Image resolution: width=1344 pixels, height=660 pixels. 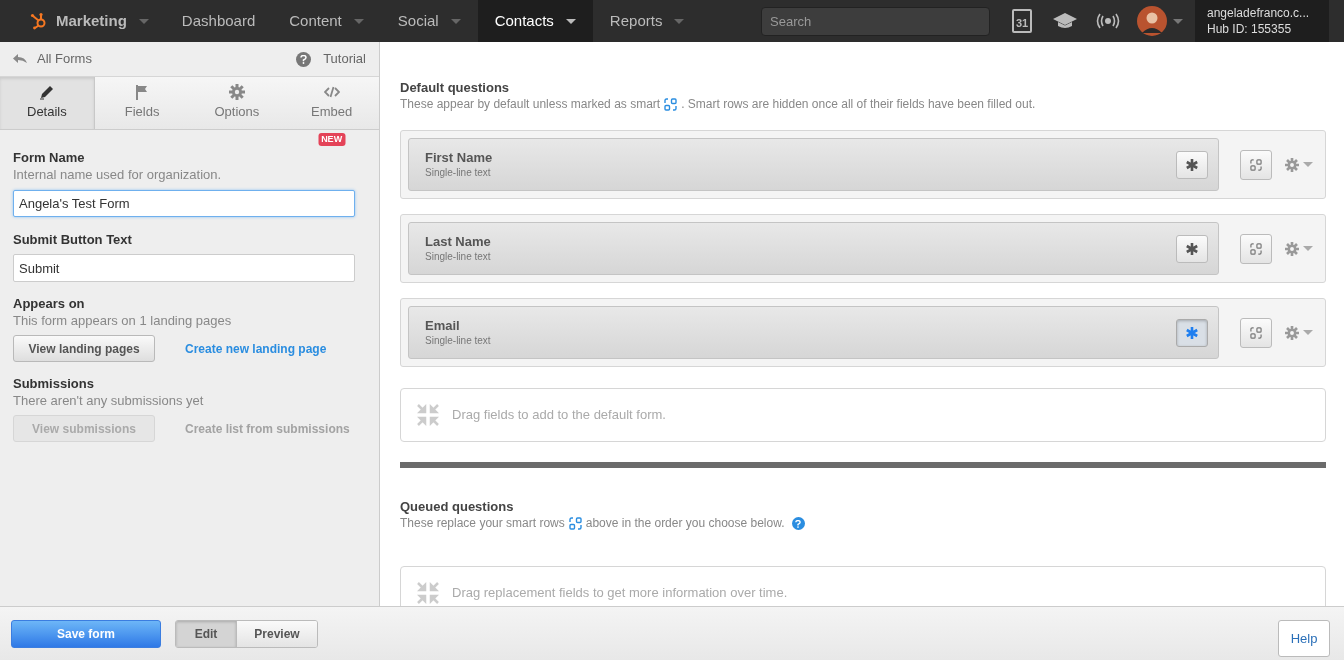 I want to click on broadcast-icon, so click(x=1108, y=21).